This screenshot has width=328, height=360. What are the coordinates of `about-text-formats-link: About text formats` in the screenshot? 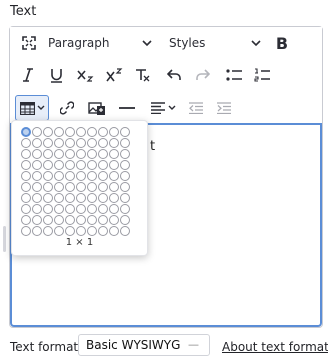 It's located at (275, 347).